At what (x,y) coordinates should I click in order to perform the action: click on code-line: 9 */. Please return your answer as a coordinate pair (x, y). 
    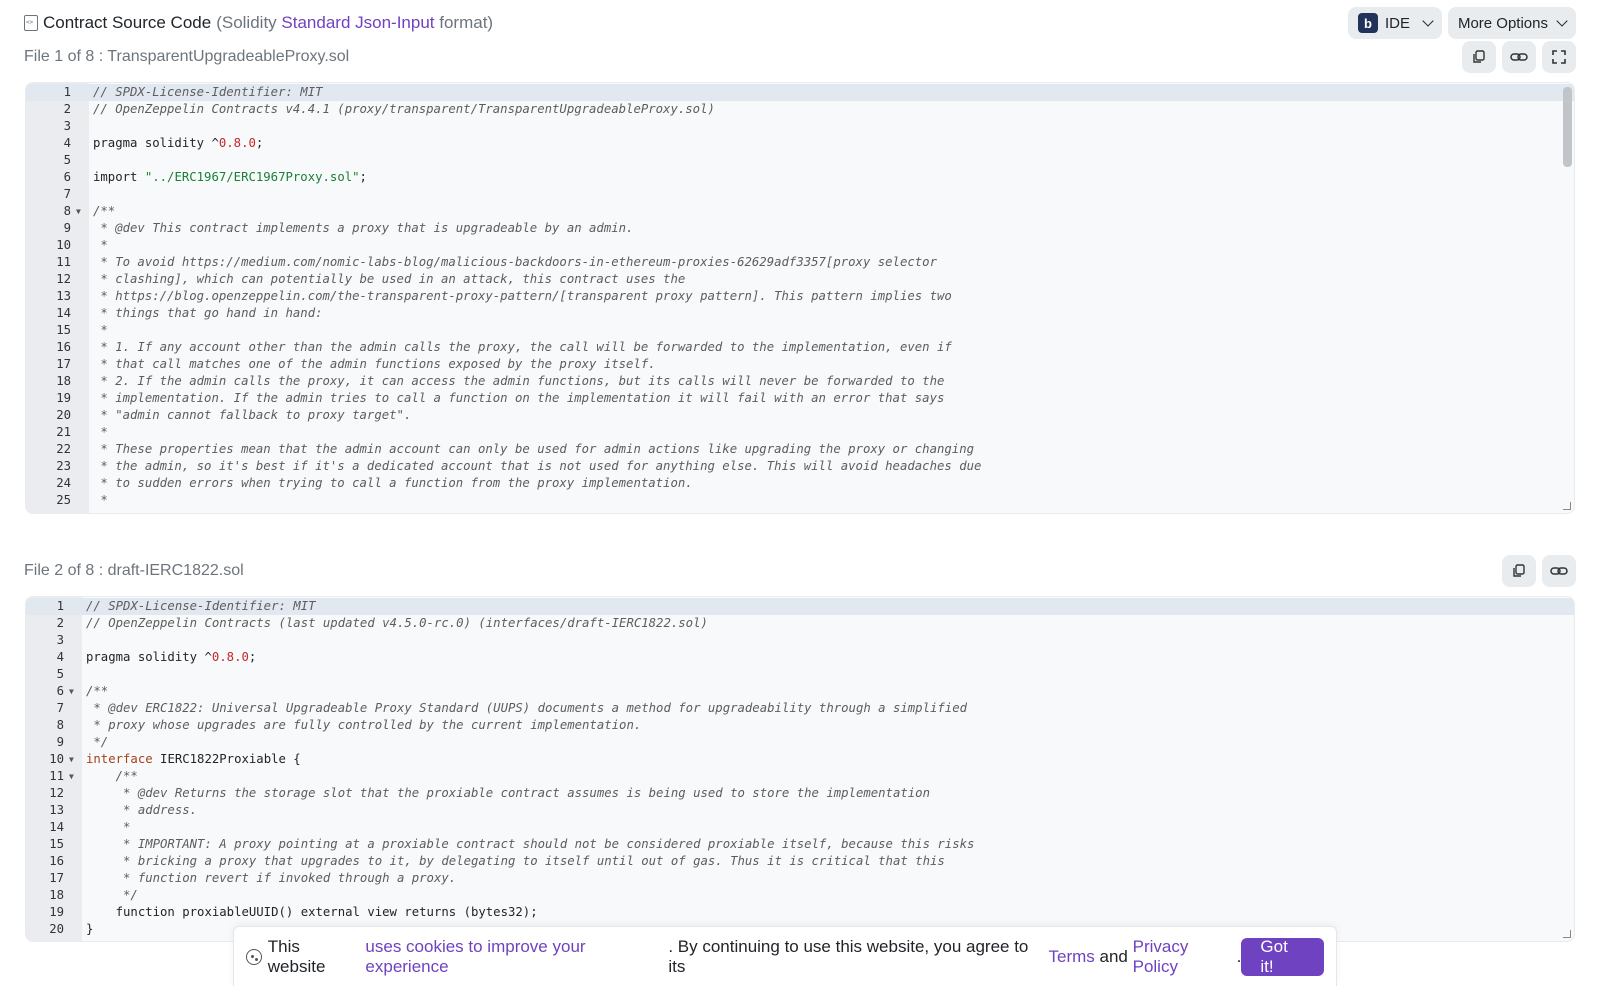
    Looking at the image, I should click on (800, 742).